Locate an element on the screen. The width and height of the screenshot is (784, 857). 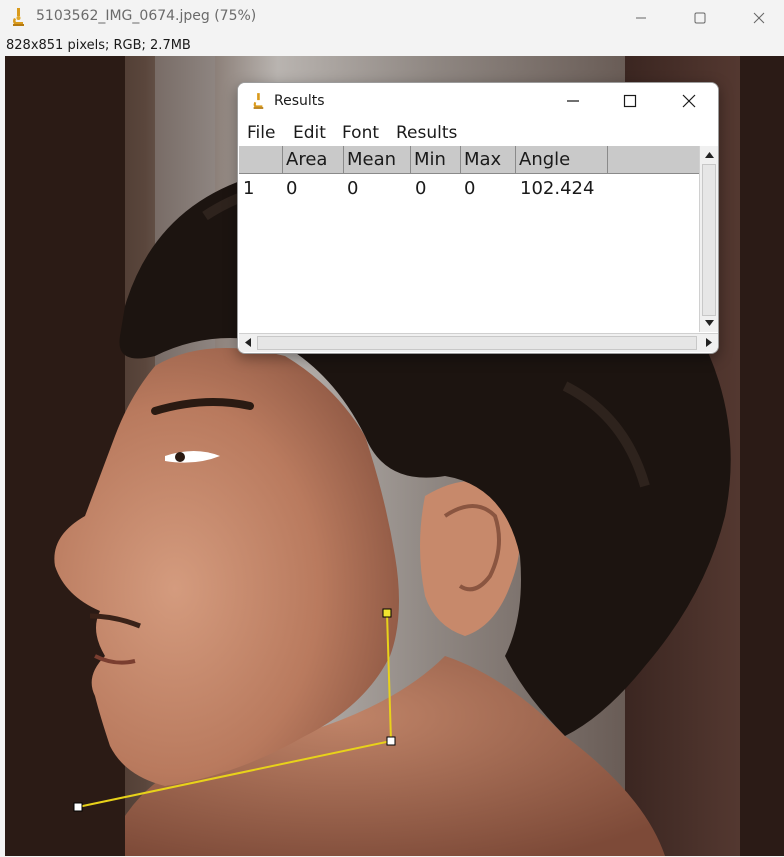
cell-mean: 0 is located at coordinates (353, 188).